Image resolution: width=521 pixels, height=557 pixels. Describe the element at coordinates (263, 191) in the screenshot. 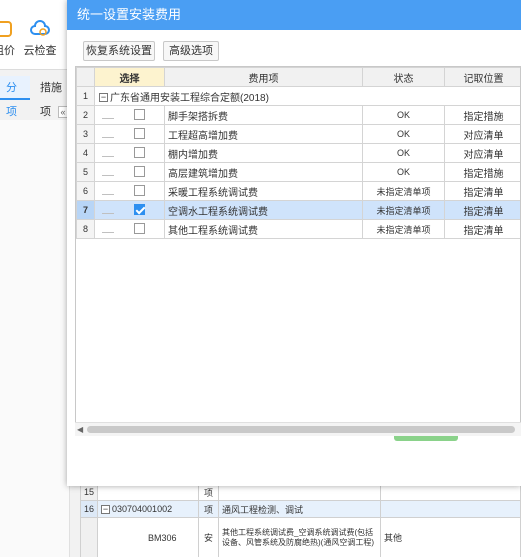

I see `fee-item-name: 采暖工程系统调试费` at that location.